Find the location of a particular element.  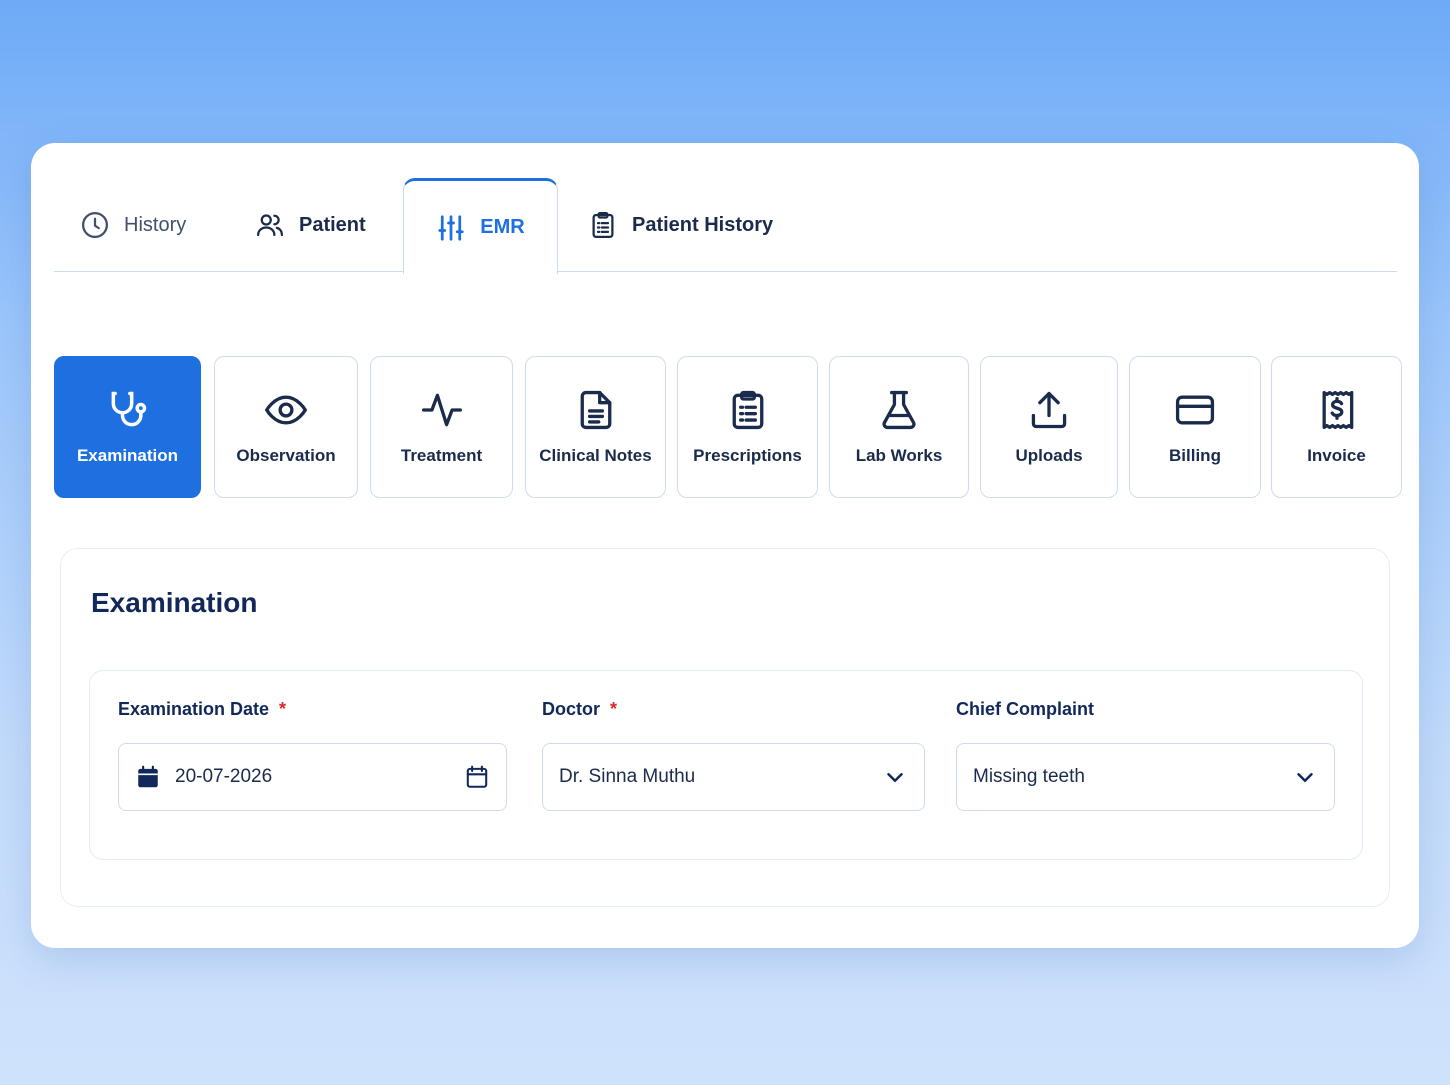

doctor-select: Dr. Sinna Muthu is located at coordinates (733, 777).